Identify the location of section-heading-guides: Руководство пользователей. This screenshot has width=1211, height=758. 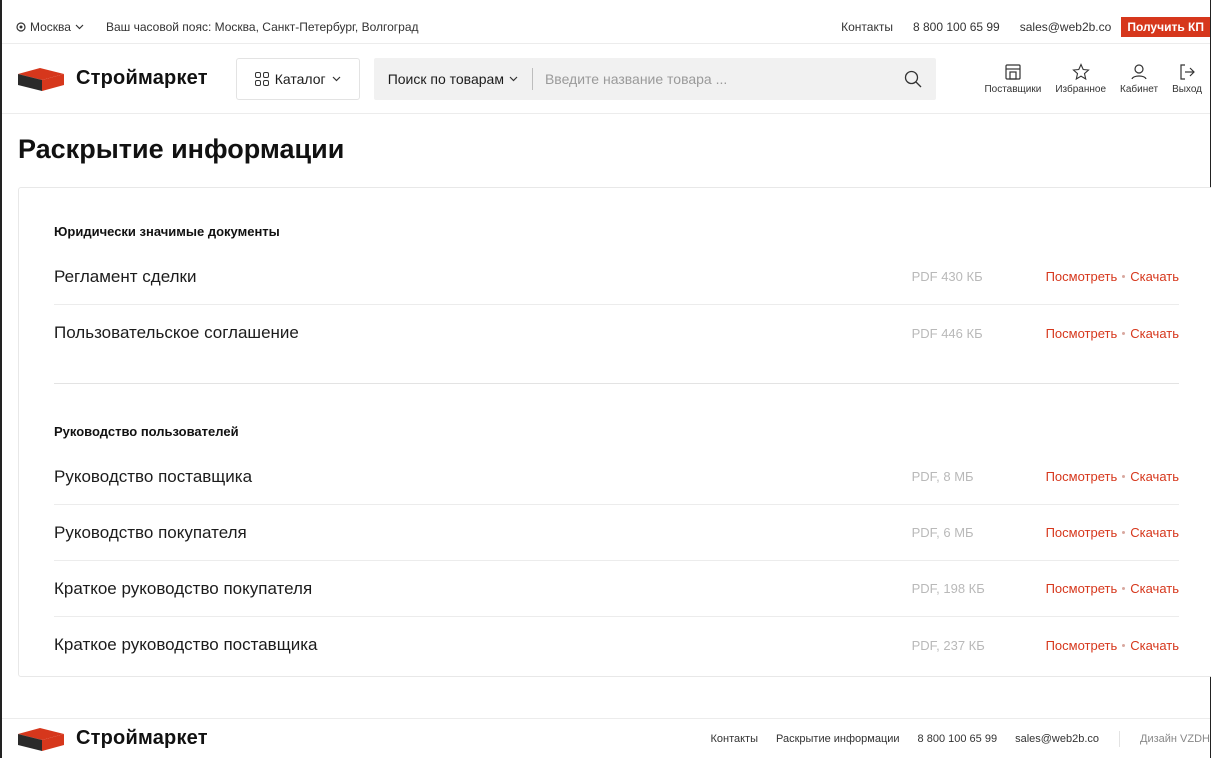
(146, 431).